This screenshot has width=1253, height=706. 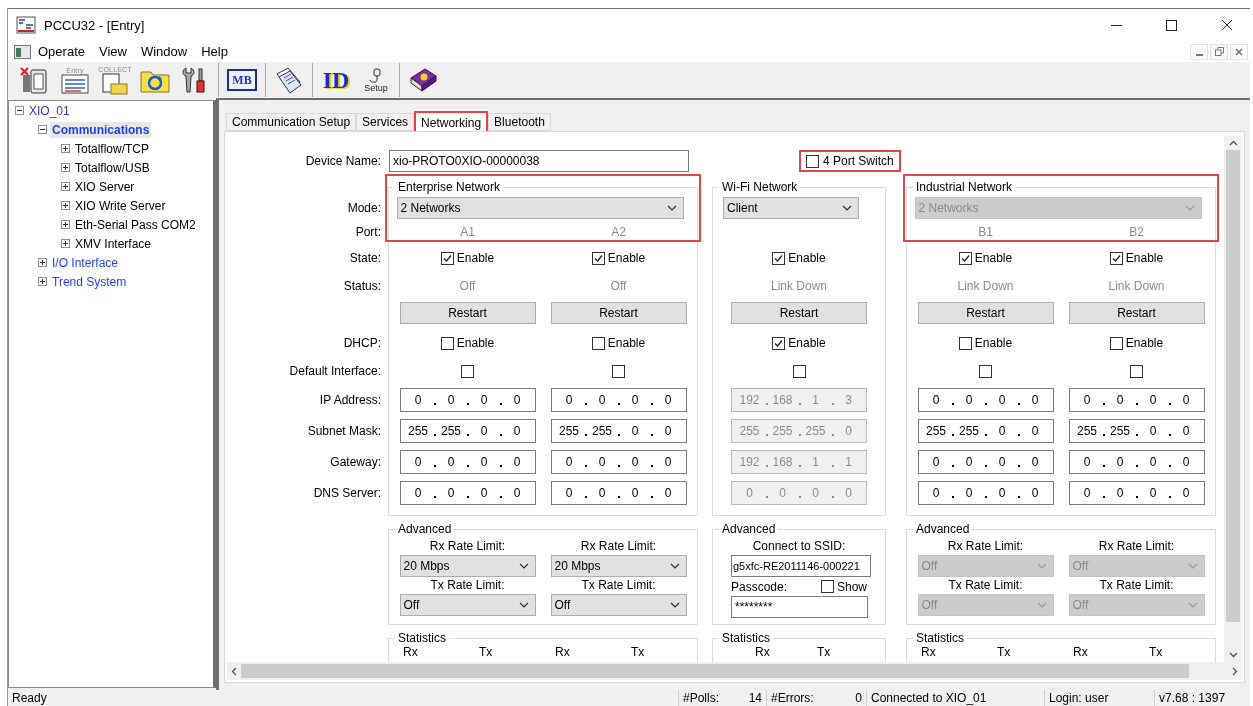 I want to click on scroll-left-icon, so click(x=234, y=671).